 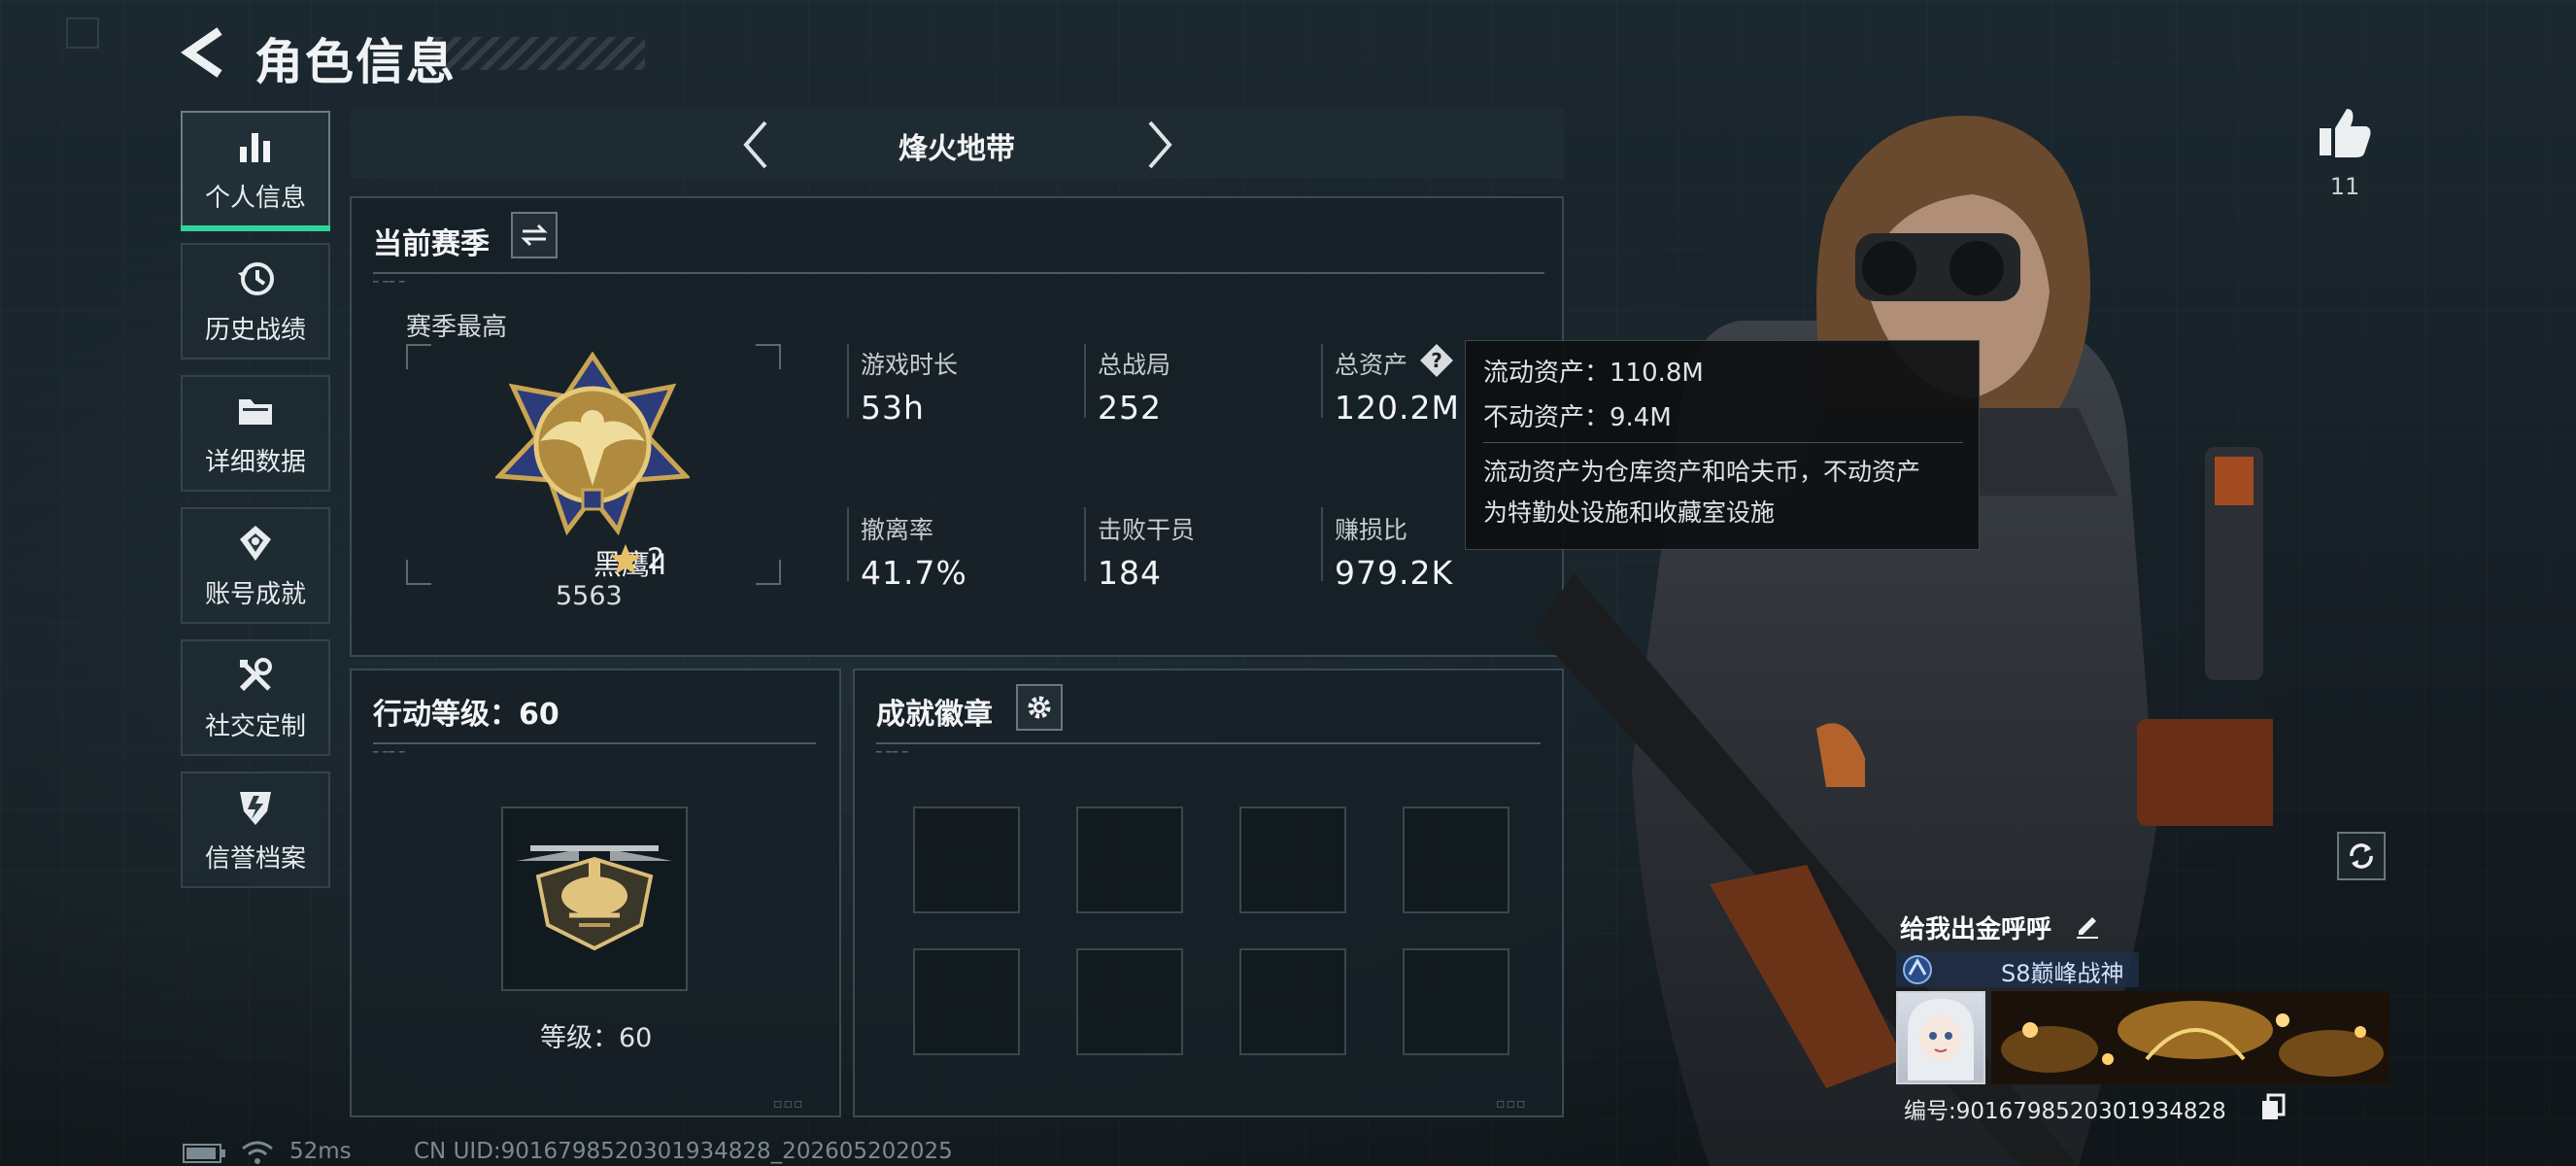 I want to click on stat-extract-rate-value: 41.7%, so click(x=914, y=573).